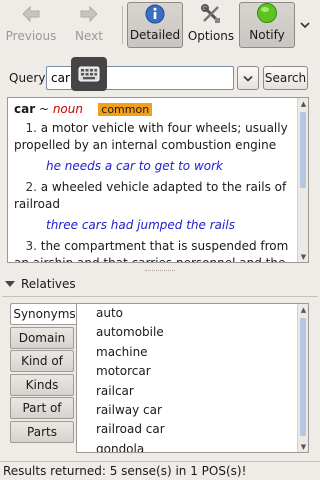  What do you see at coordinates (25, 109) in the screenshot?
I see `headword: car` at bounding box center [25, 109].